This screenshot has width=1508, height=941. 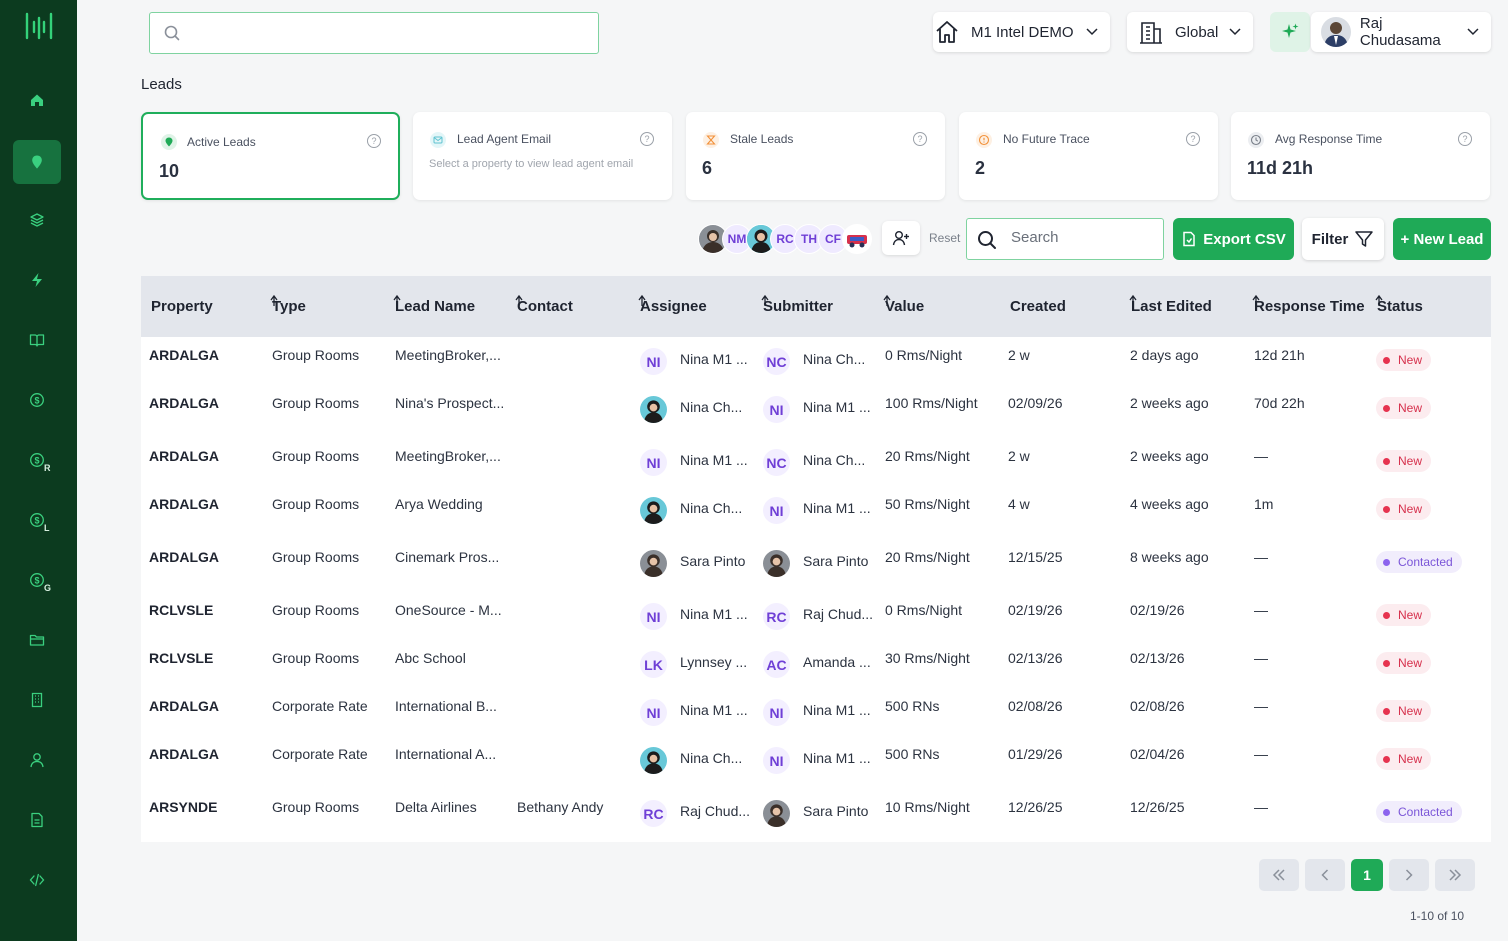 What do you see at coordinates (1325, 875) in the screenshot?
I see `prev-page-button` at bounding box center [1325, 875].